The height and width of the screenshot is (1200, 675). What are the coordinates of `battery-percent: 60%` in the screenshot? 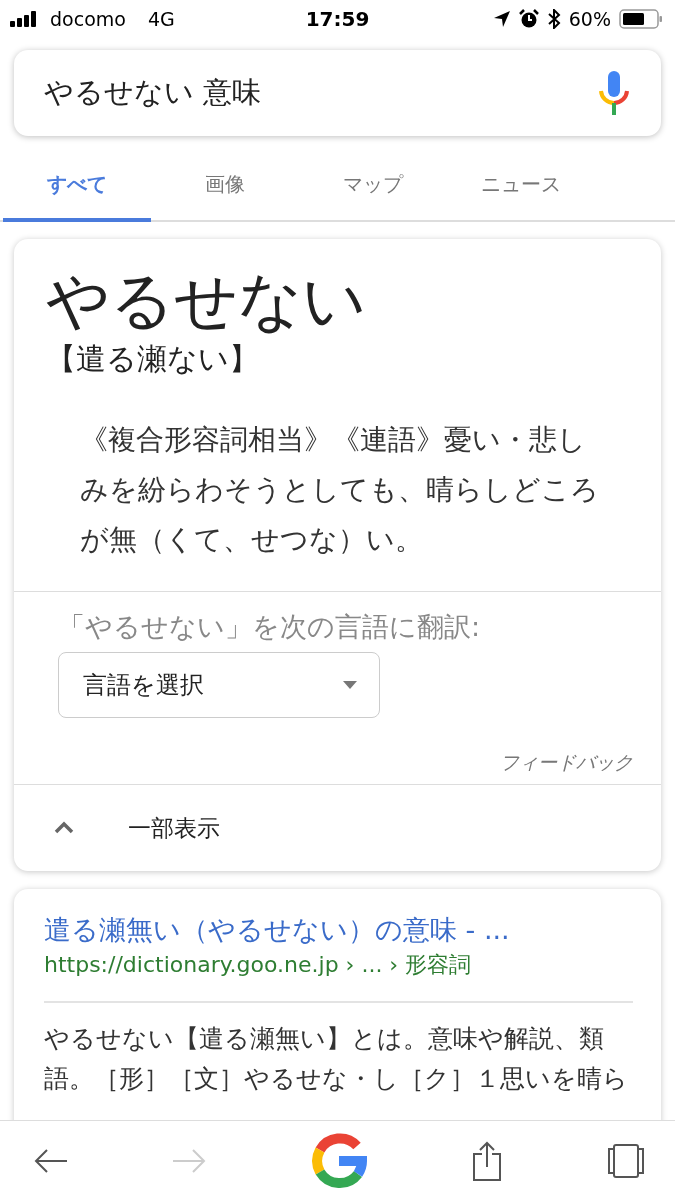 It's located at (589, 19).